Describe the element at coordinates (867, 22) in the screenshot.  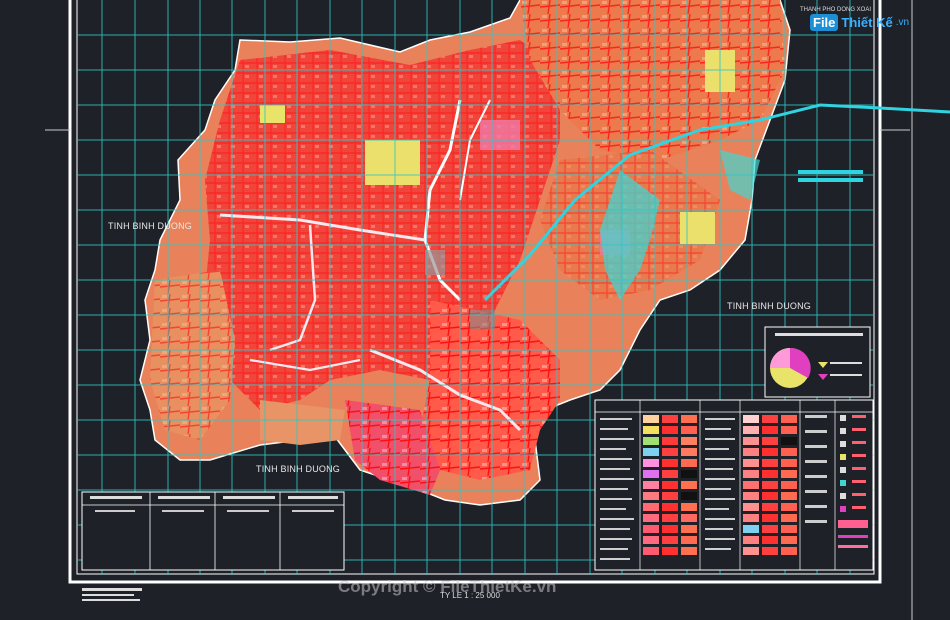
I see `logo-text: Thiết Kế` at that location.